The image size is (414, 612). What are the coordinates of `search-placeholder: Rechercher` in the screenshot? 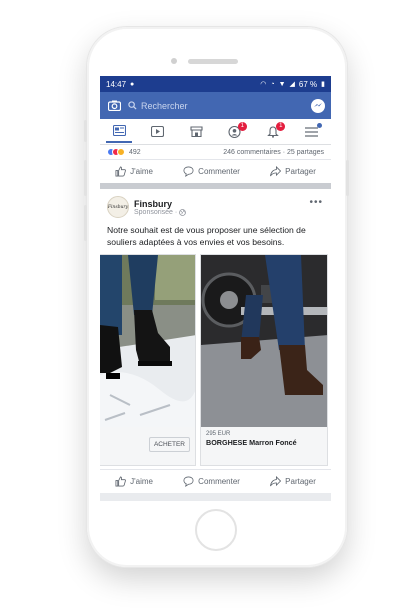 It's located at (164, 105).